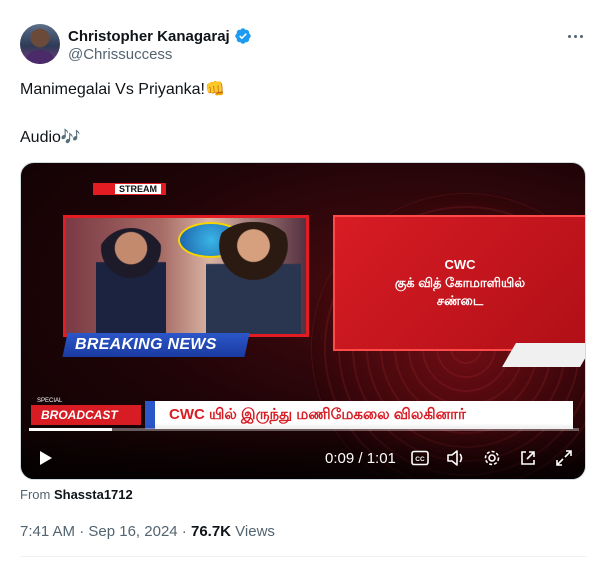 This screenshot has height=562, width=607. I want to click on tweet-meta: 7:41 AM · Sep 16, 2024 · 76.7K Views, so click(147, 531).